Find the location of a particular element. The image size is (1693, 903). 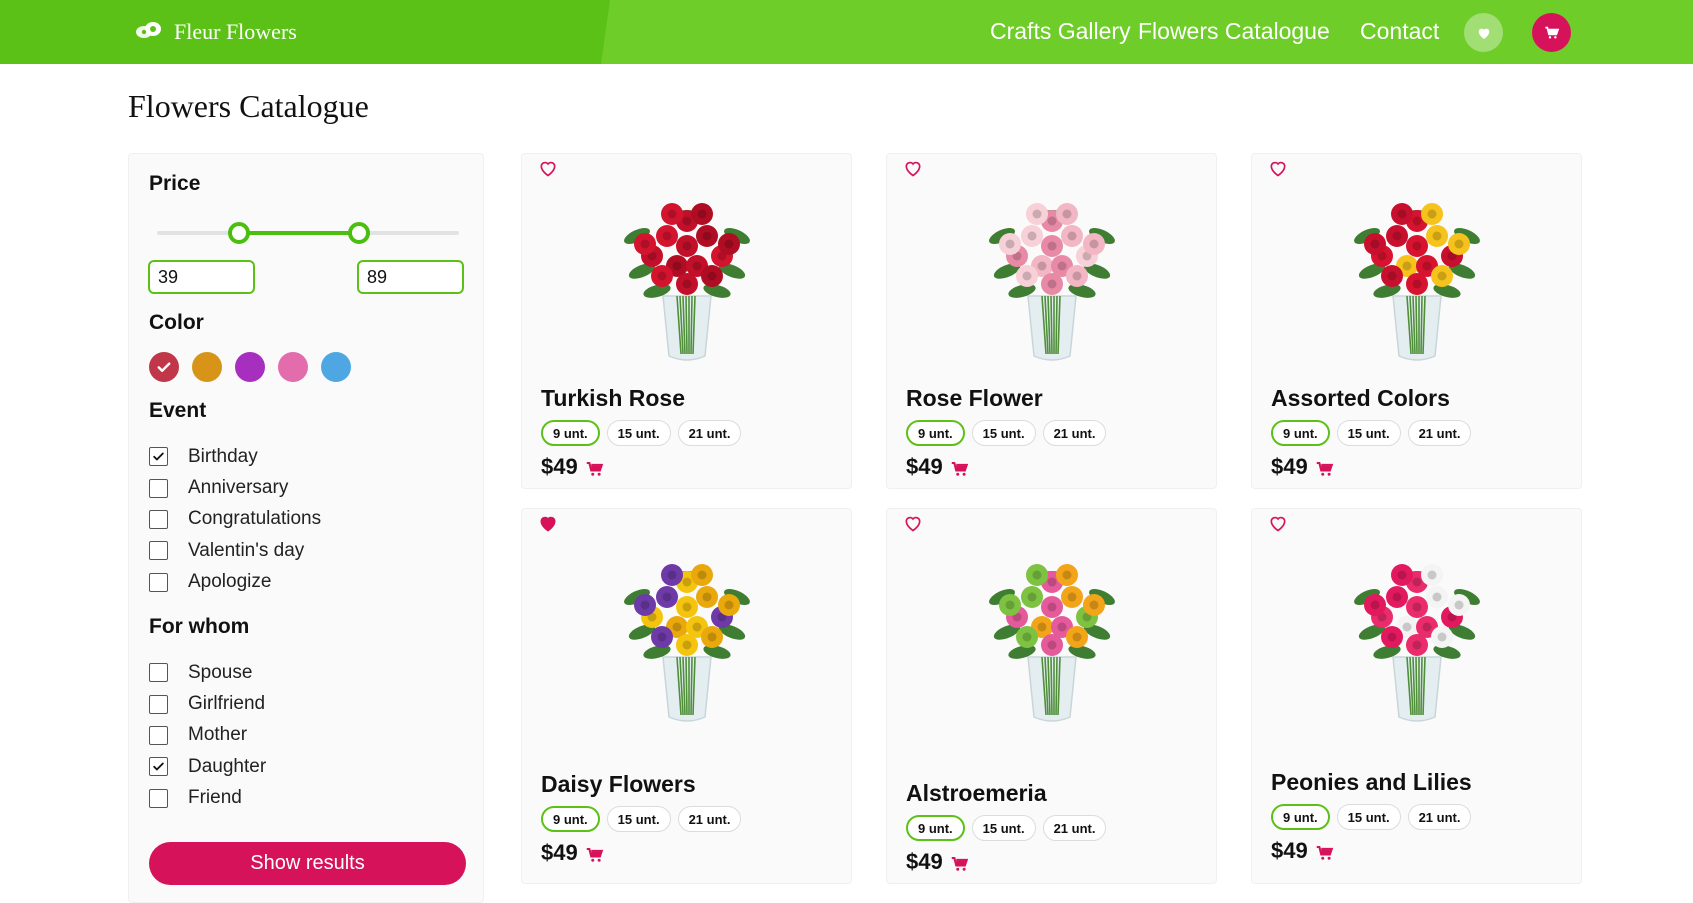

product-card: Rose Flower 9 unt. 15 unt. 21 unt. $49 is located at coordinates (1051, 321).